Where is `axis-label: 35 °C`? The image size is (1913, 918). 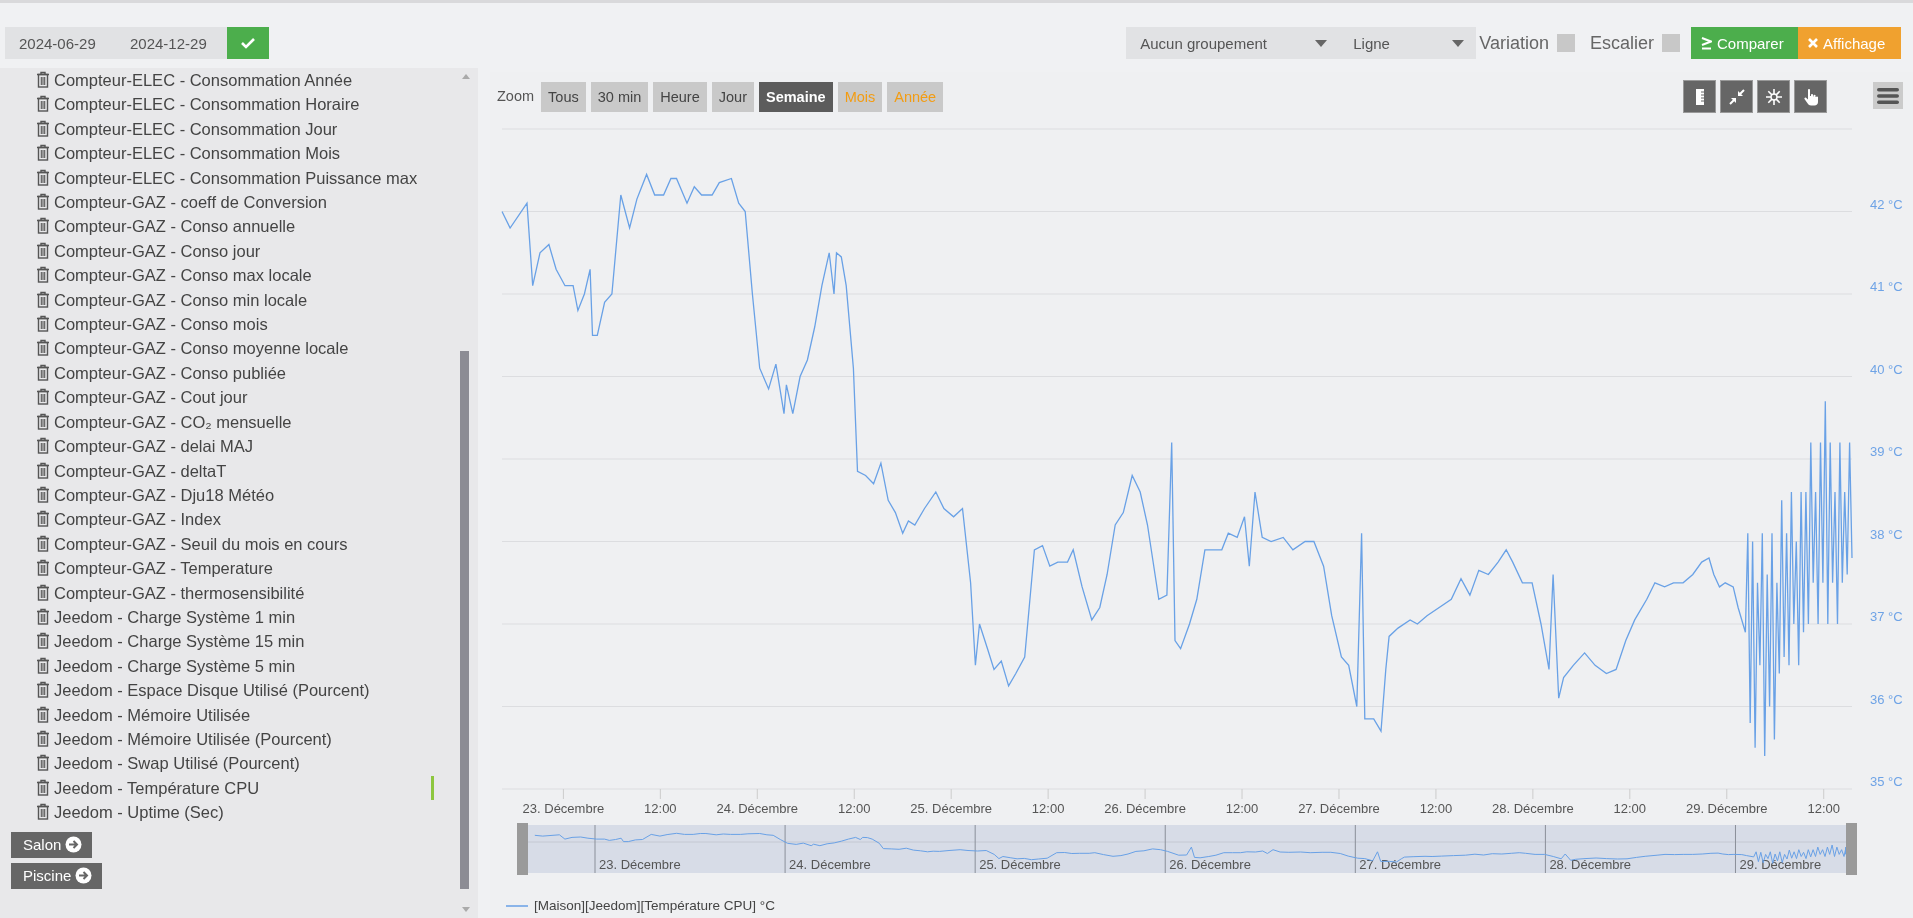
axis-label: 35 °C is located at coordinates (1886, 781).